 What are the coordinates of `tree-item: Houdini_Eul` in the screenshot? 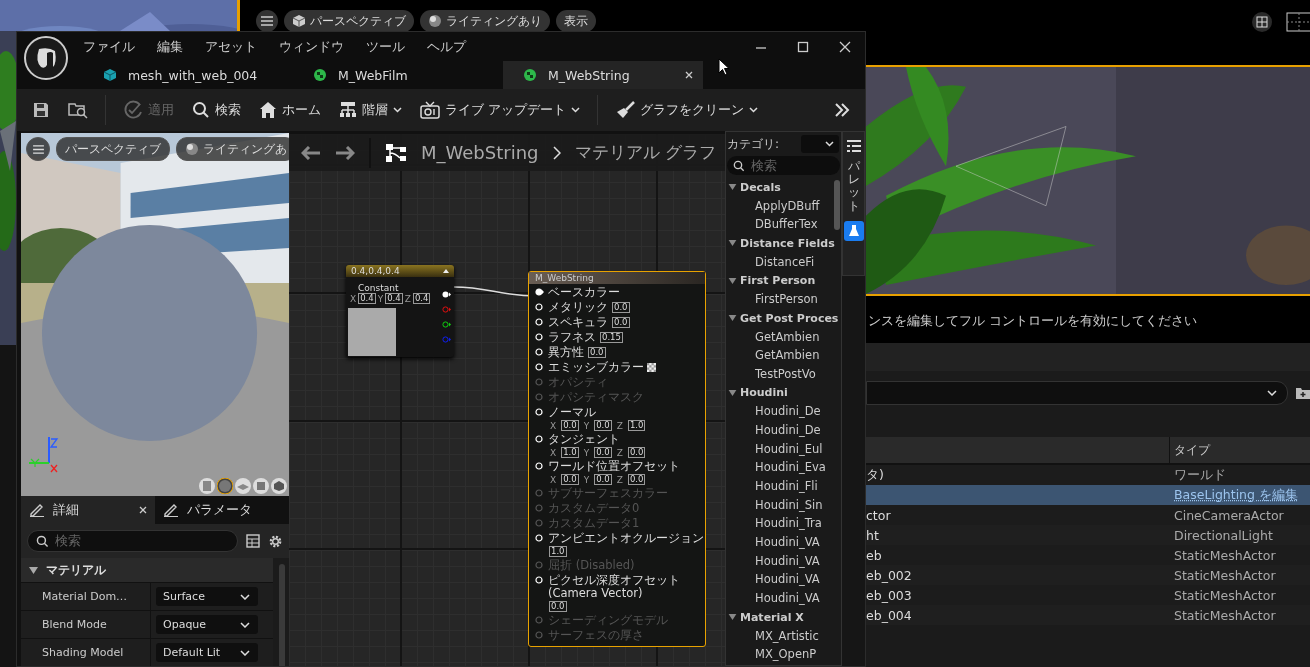 It's located at (783, 449).